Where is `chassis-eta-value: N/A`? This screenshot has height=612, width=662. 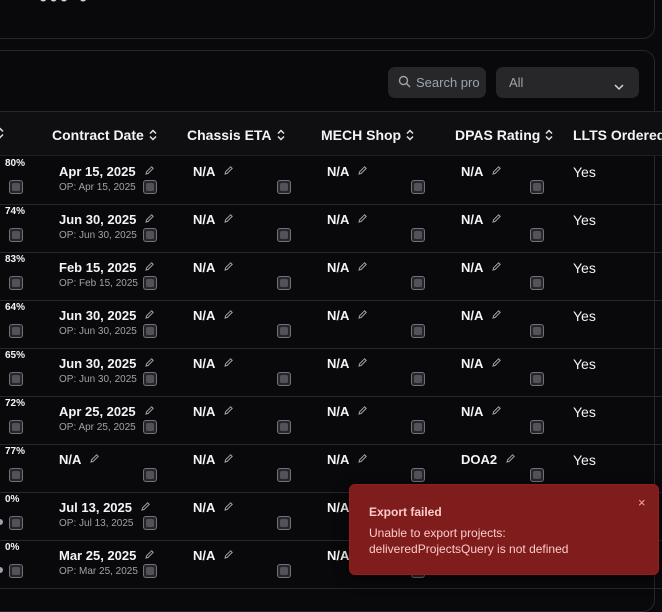 chassis-eta-value: N/A is located at coordinates (204, 411).